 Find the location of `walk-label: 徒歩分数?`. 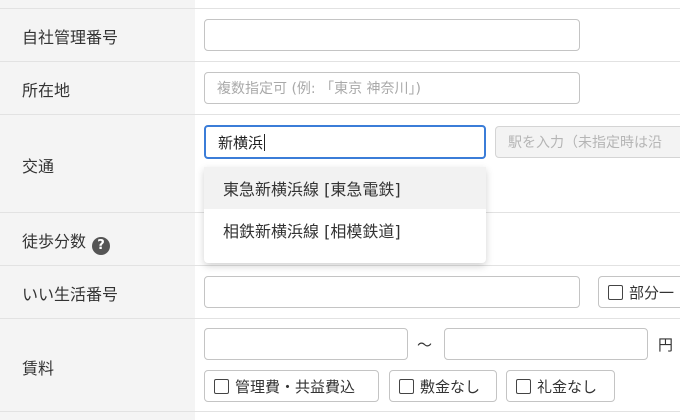

walk-label: 徒歩分数? is located at coordinates (66, 241).